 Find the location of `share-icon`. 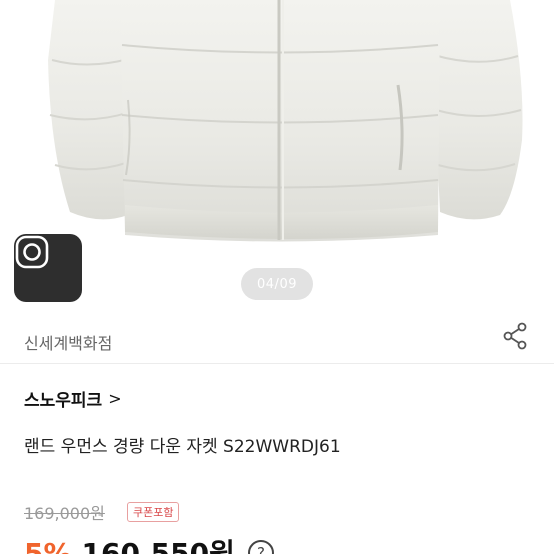

share-icon is located at coordinates (515, 338).